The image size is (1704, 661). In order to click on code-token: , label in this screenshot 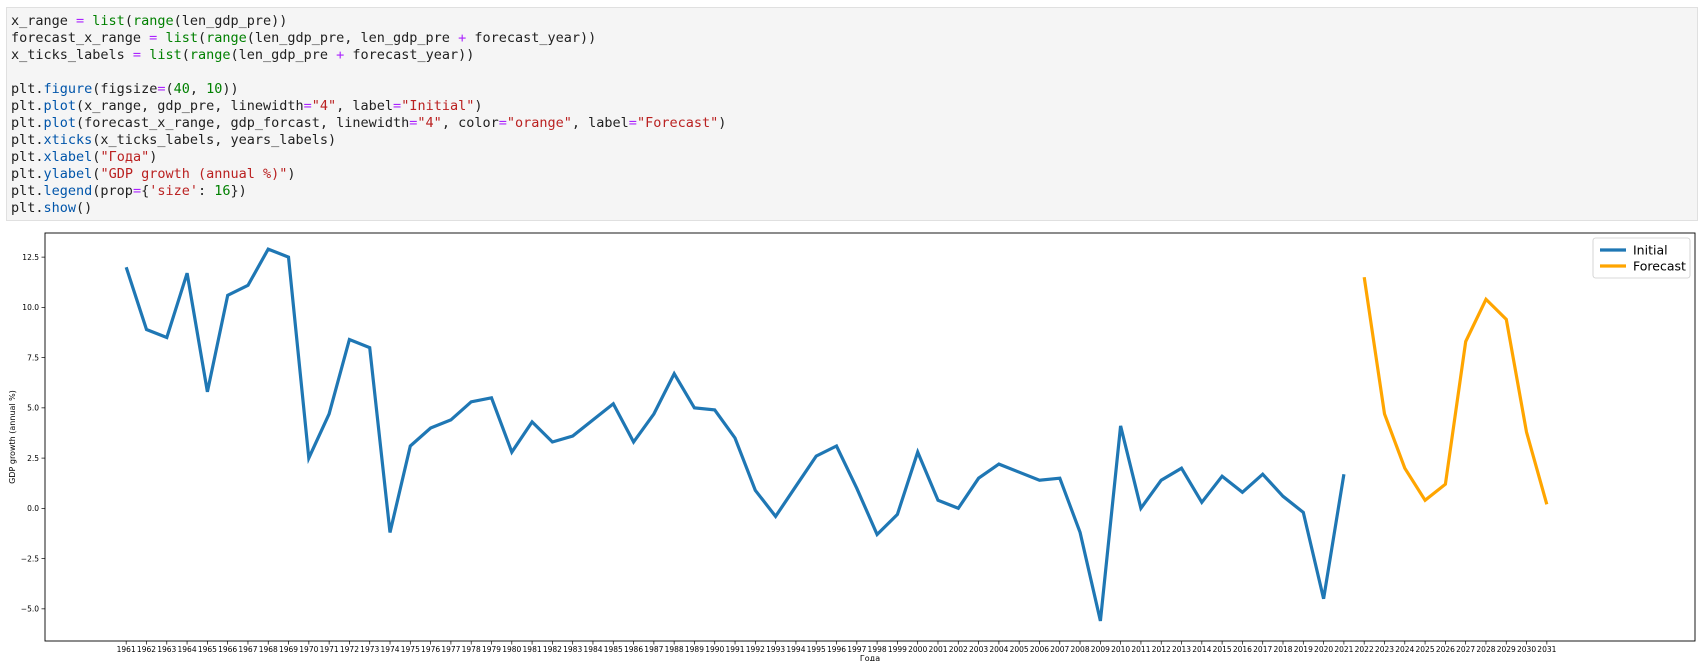, I will do `click(600, 123)`.